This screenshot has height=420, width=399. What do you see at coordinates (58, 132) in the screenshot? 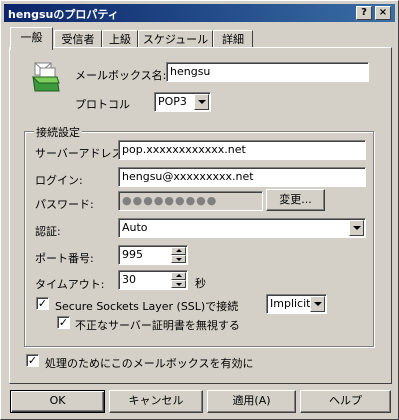
I see `connection-settings-label: 接続設定` at bounding box center [58, 132].